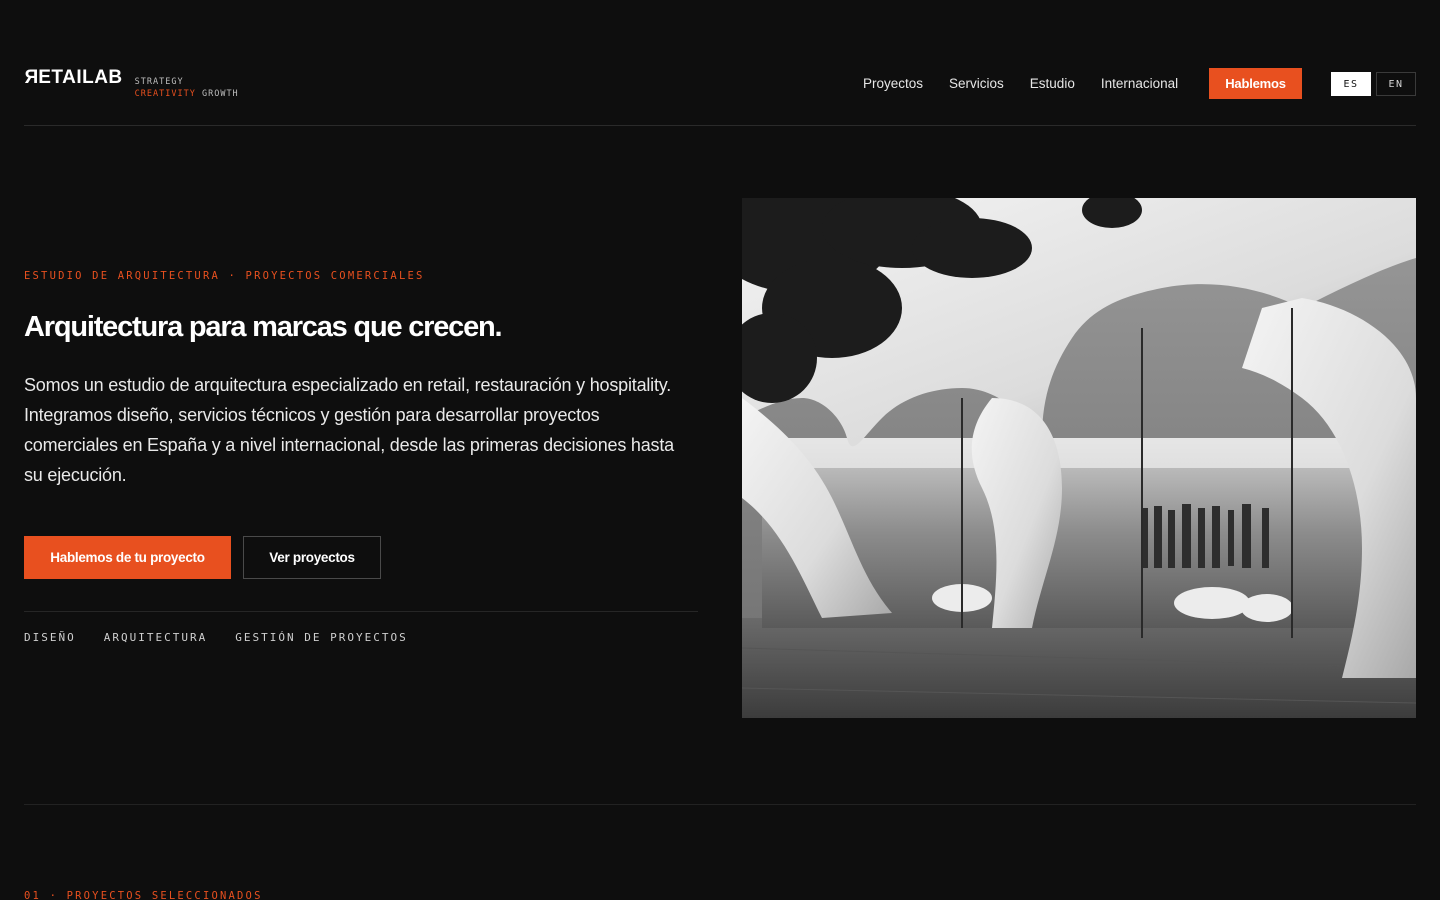 Image resolution: width=1440 pixels, height=900 pixels. I want to click on nav-item-internacional: Internacional, so click(1139, 84).